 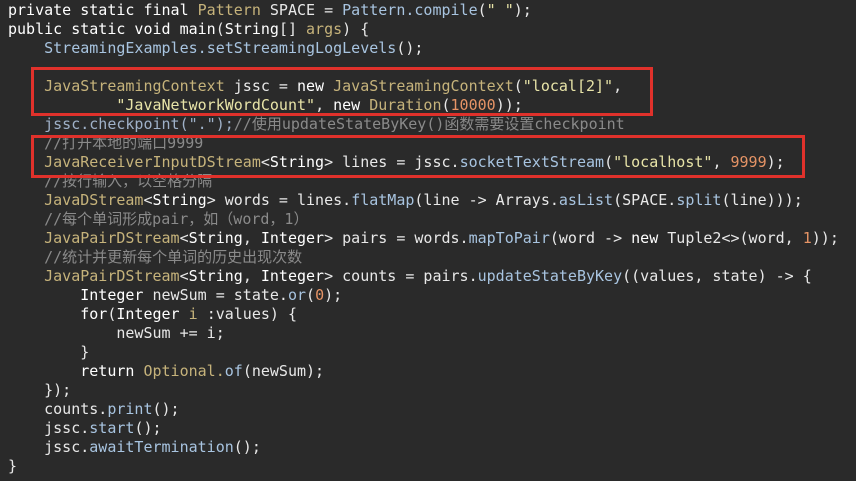 I want to click on code-line: newSum += i;, so click(x=116, y=333).